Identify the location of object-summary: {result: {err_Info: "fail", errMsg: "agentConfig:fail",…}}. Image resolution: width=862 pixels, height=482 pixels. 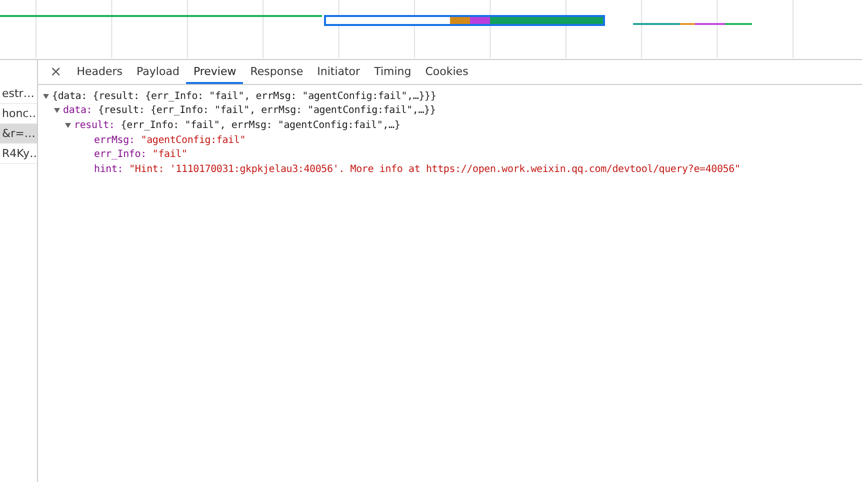
(267, 110).